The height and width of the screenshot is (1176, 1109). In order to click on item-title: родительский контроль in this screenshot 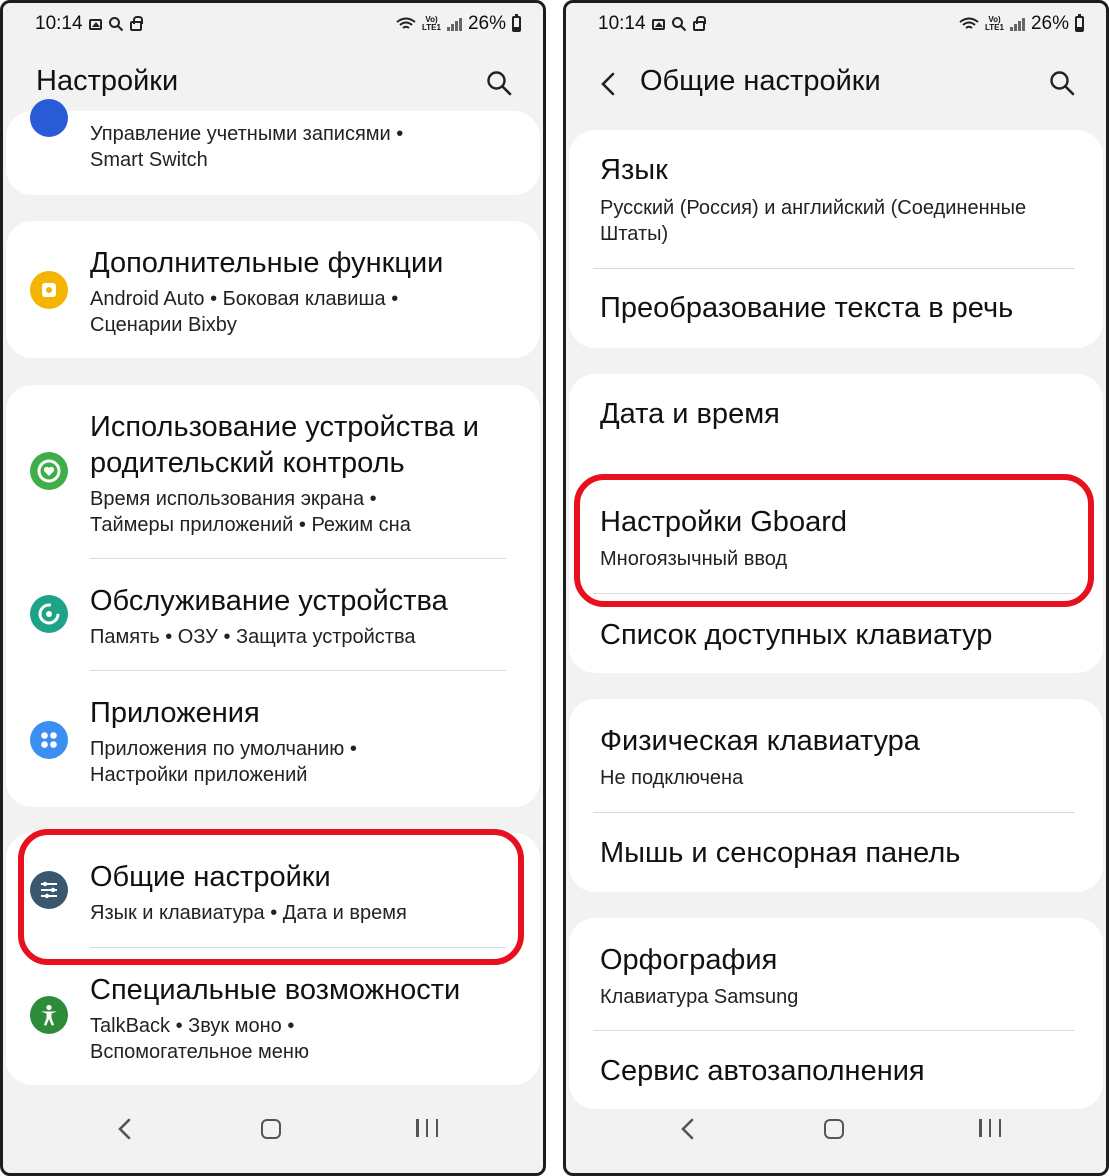, I will do `click(247, 463)`.